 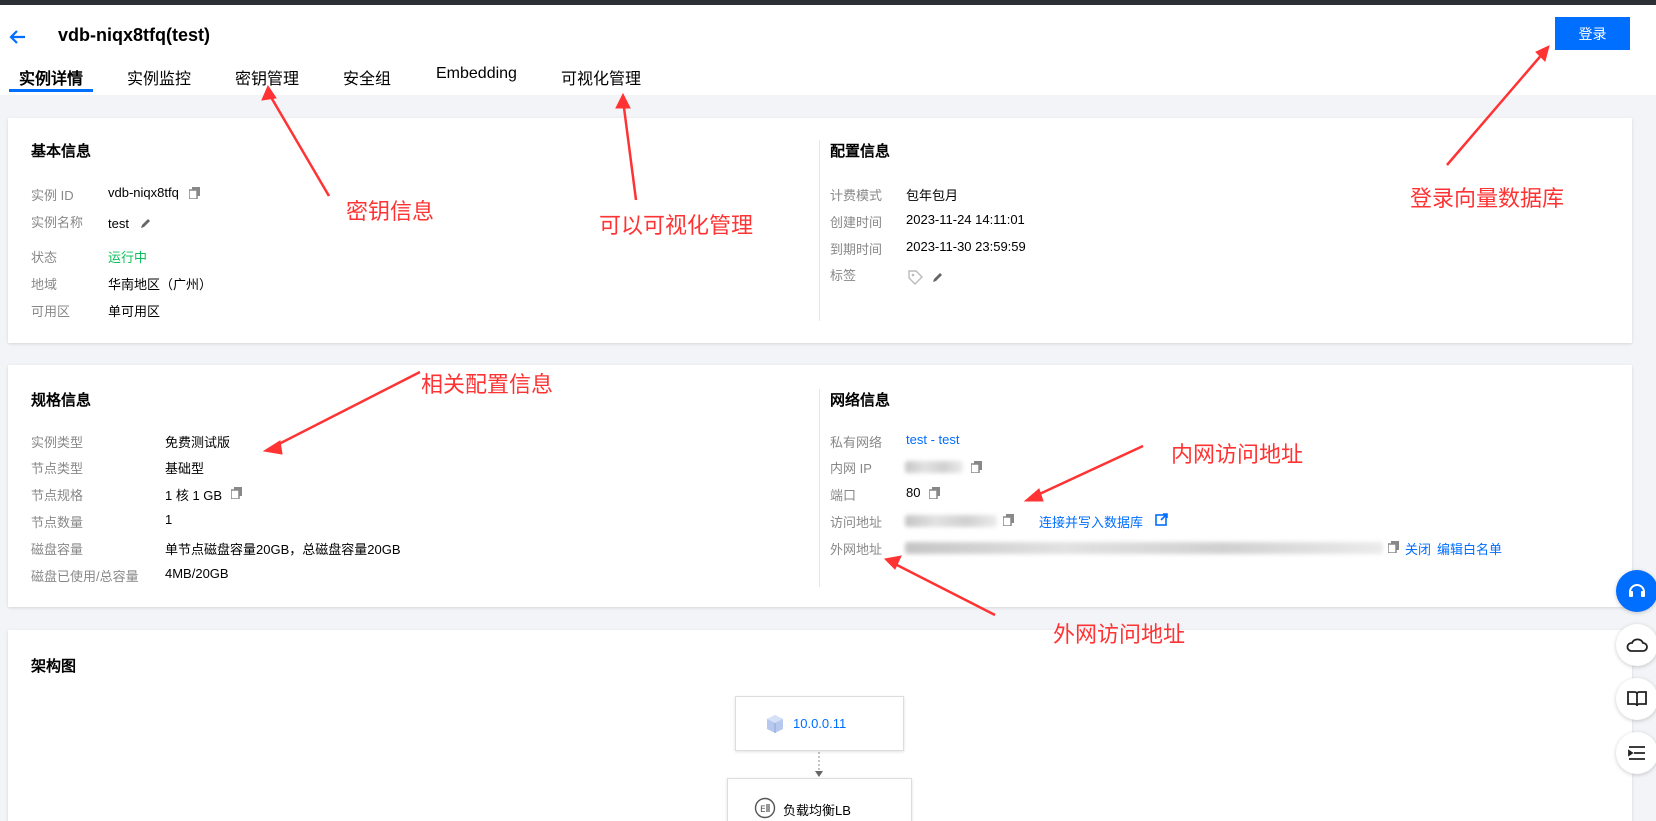 What do you see at coordinates (856, 442) in the screenshot?
I see `label-vpc: 私有网络` at bounding box center [856, 442].